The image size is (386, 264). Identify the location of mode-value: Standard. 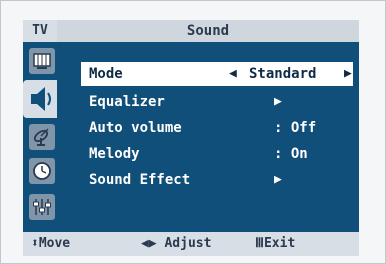
(283, 74).